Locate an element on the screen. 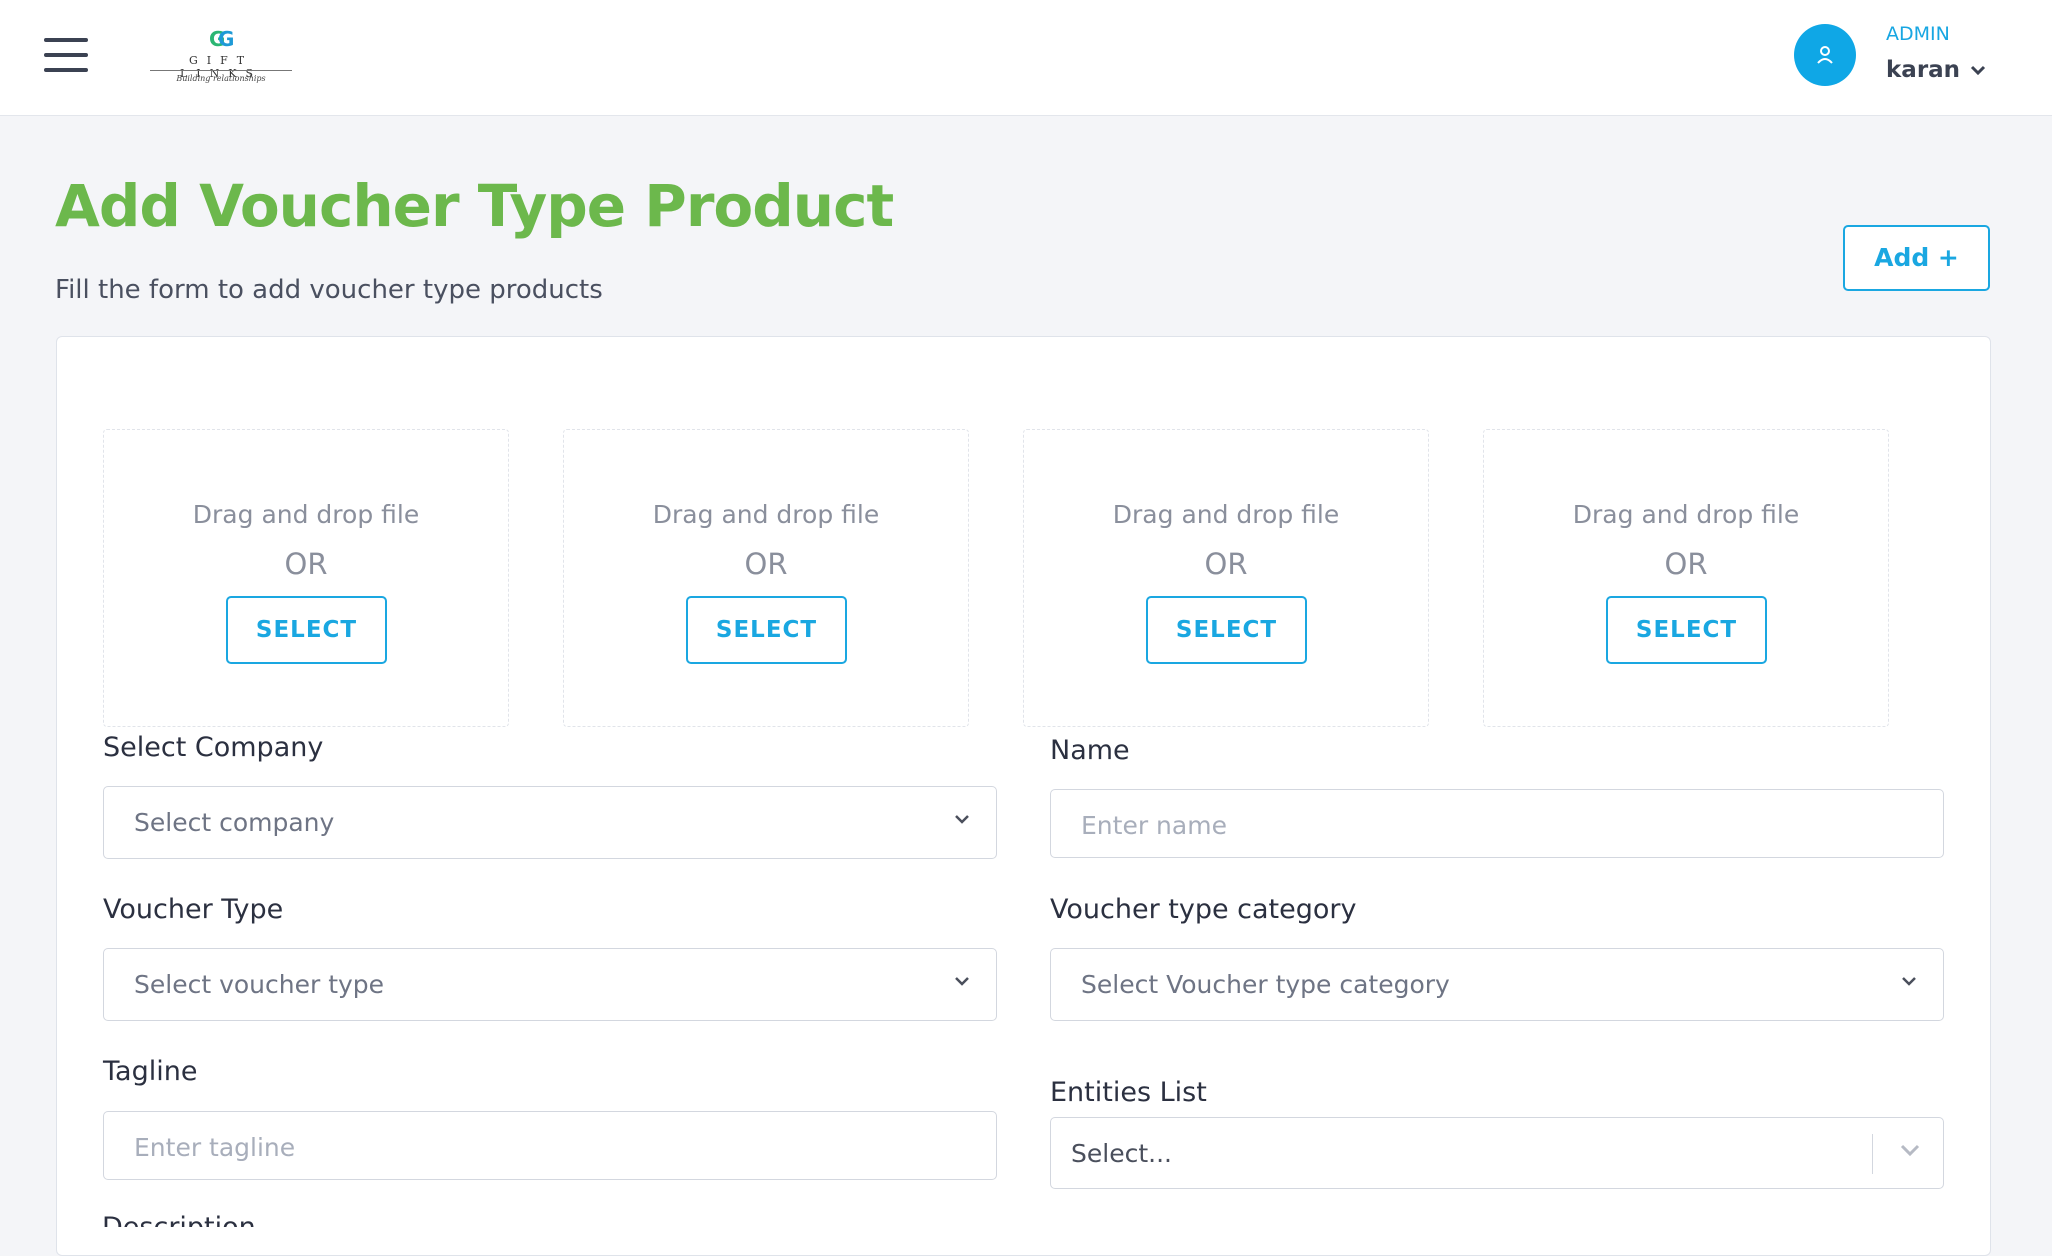 This screenshot has width=2052, height=1256. logo-mark-icon: G G is located at coordinates (221, 39).